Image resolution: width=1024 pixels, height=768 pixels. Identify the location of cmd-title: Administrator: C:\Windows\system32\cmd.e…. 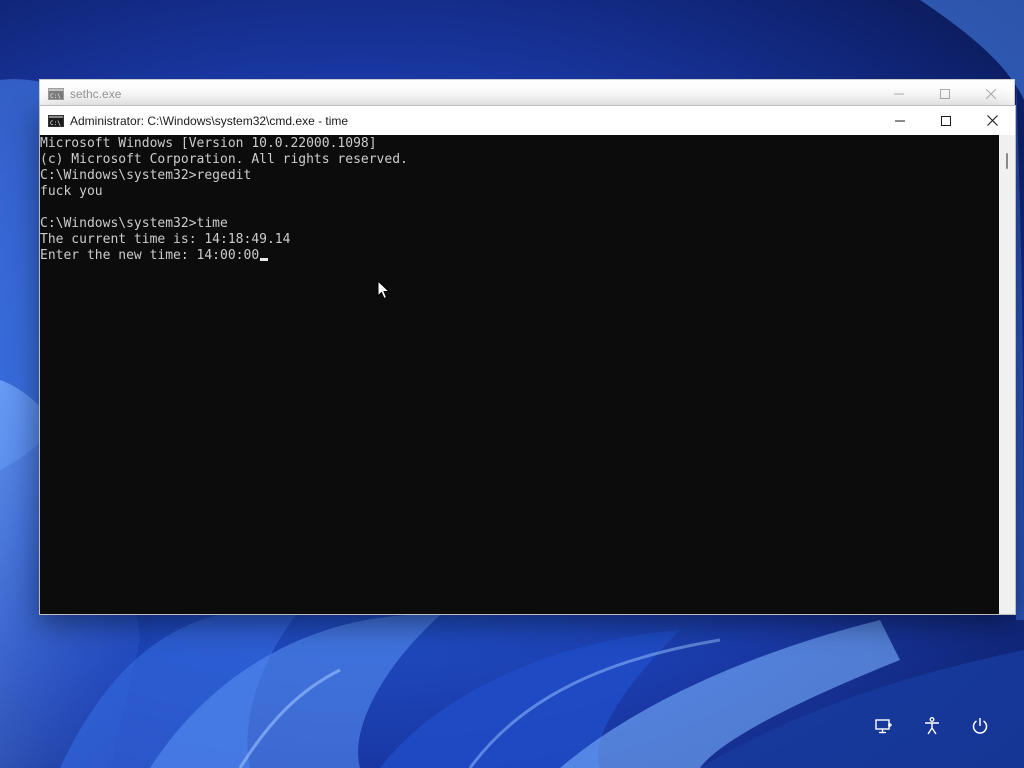
(209, 120).